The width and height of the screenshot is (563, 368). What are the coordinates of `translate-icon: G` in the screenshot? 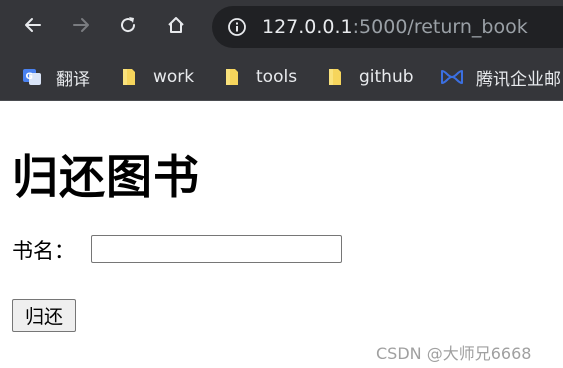 It's located at (32, 77).